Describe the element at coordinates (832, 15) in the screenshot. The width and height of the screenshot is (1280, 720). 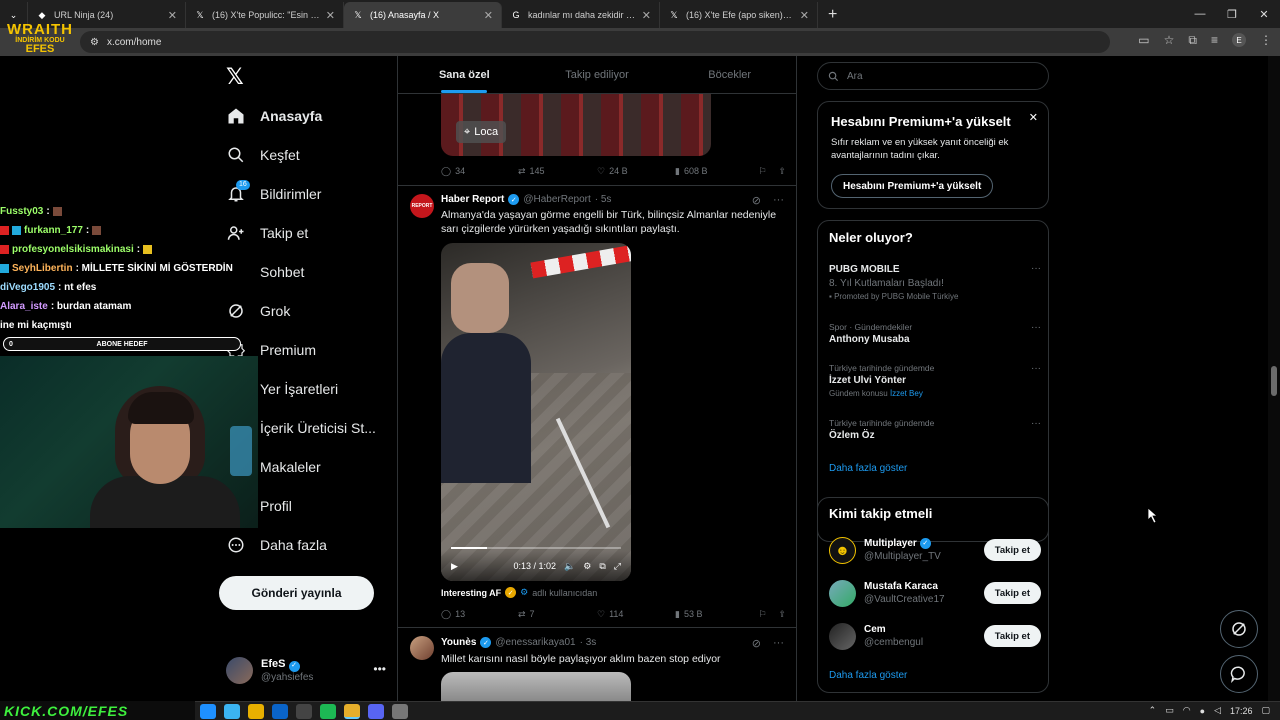
I see `new-tab-button: +` at that location.